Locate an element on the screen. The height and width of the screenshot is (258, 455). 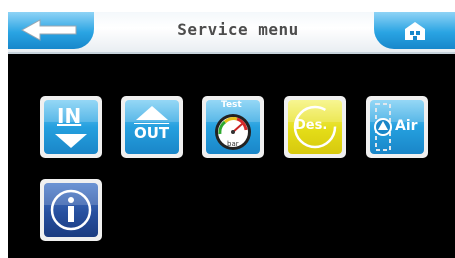
test-button: Test bar is located at coordinates (233, 127).